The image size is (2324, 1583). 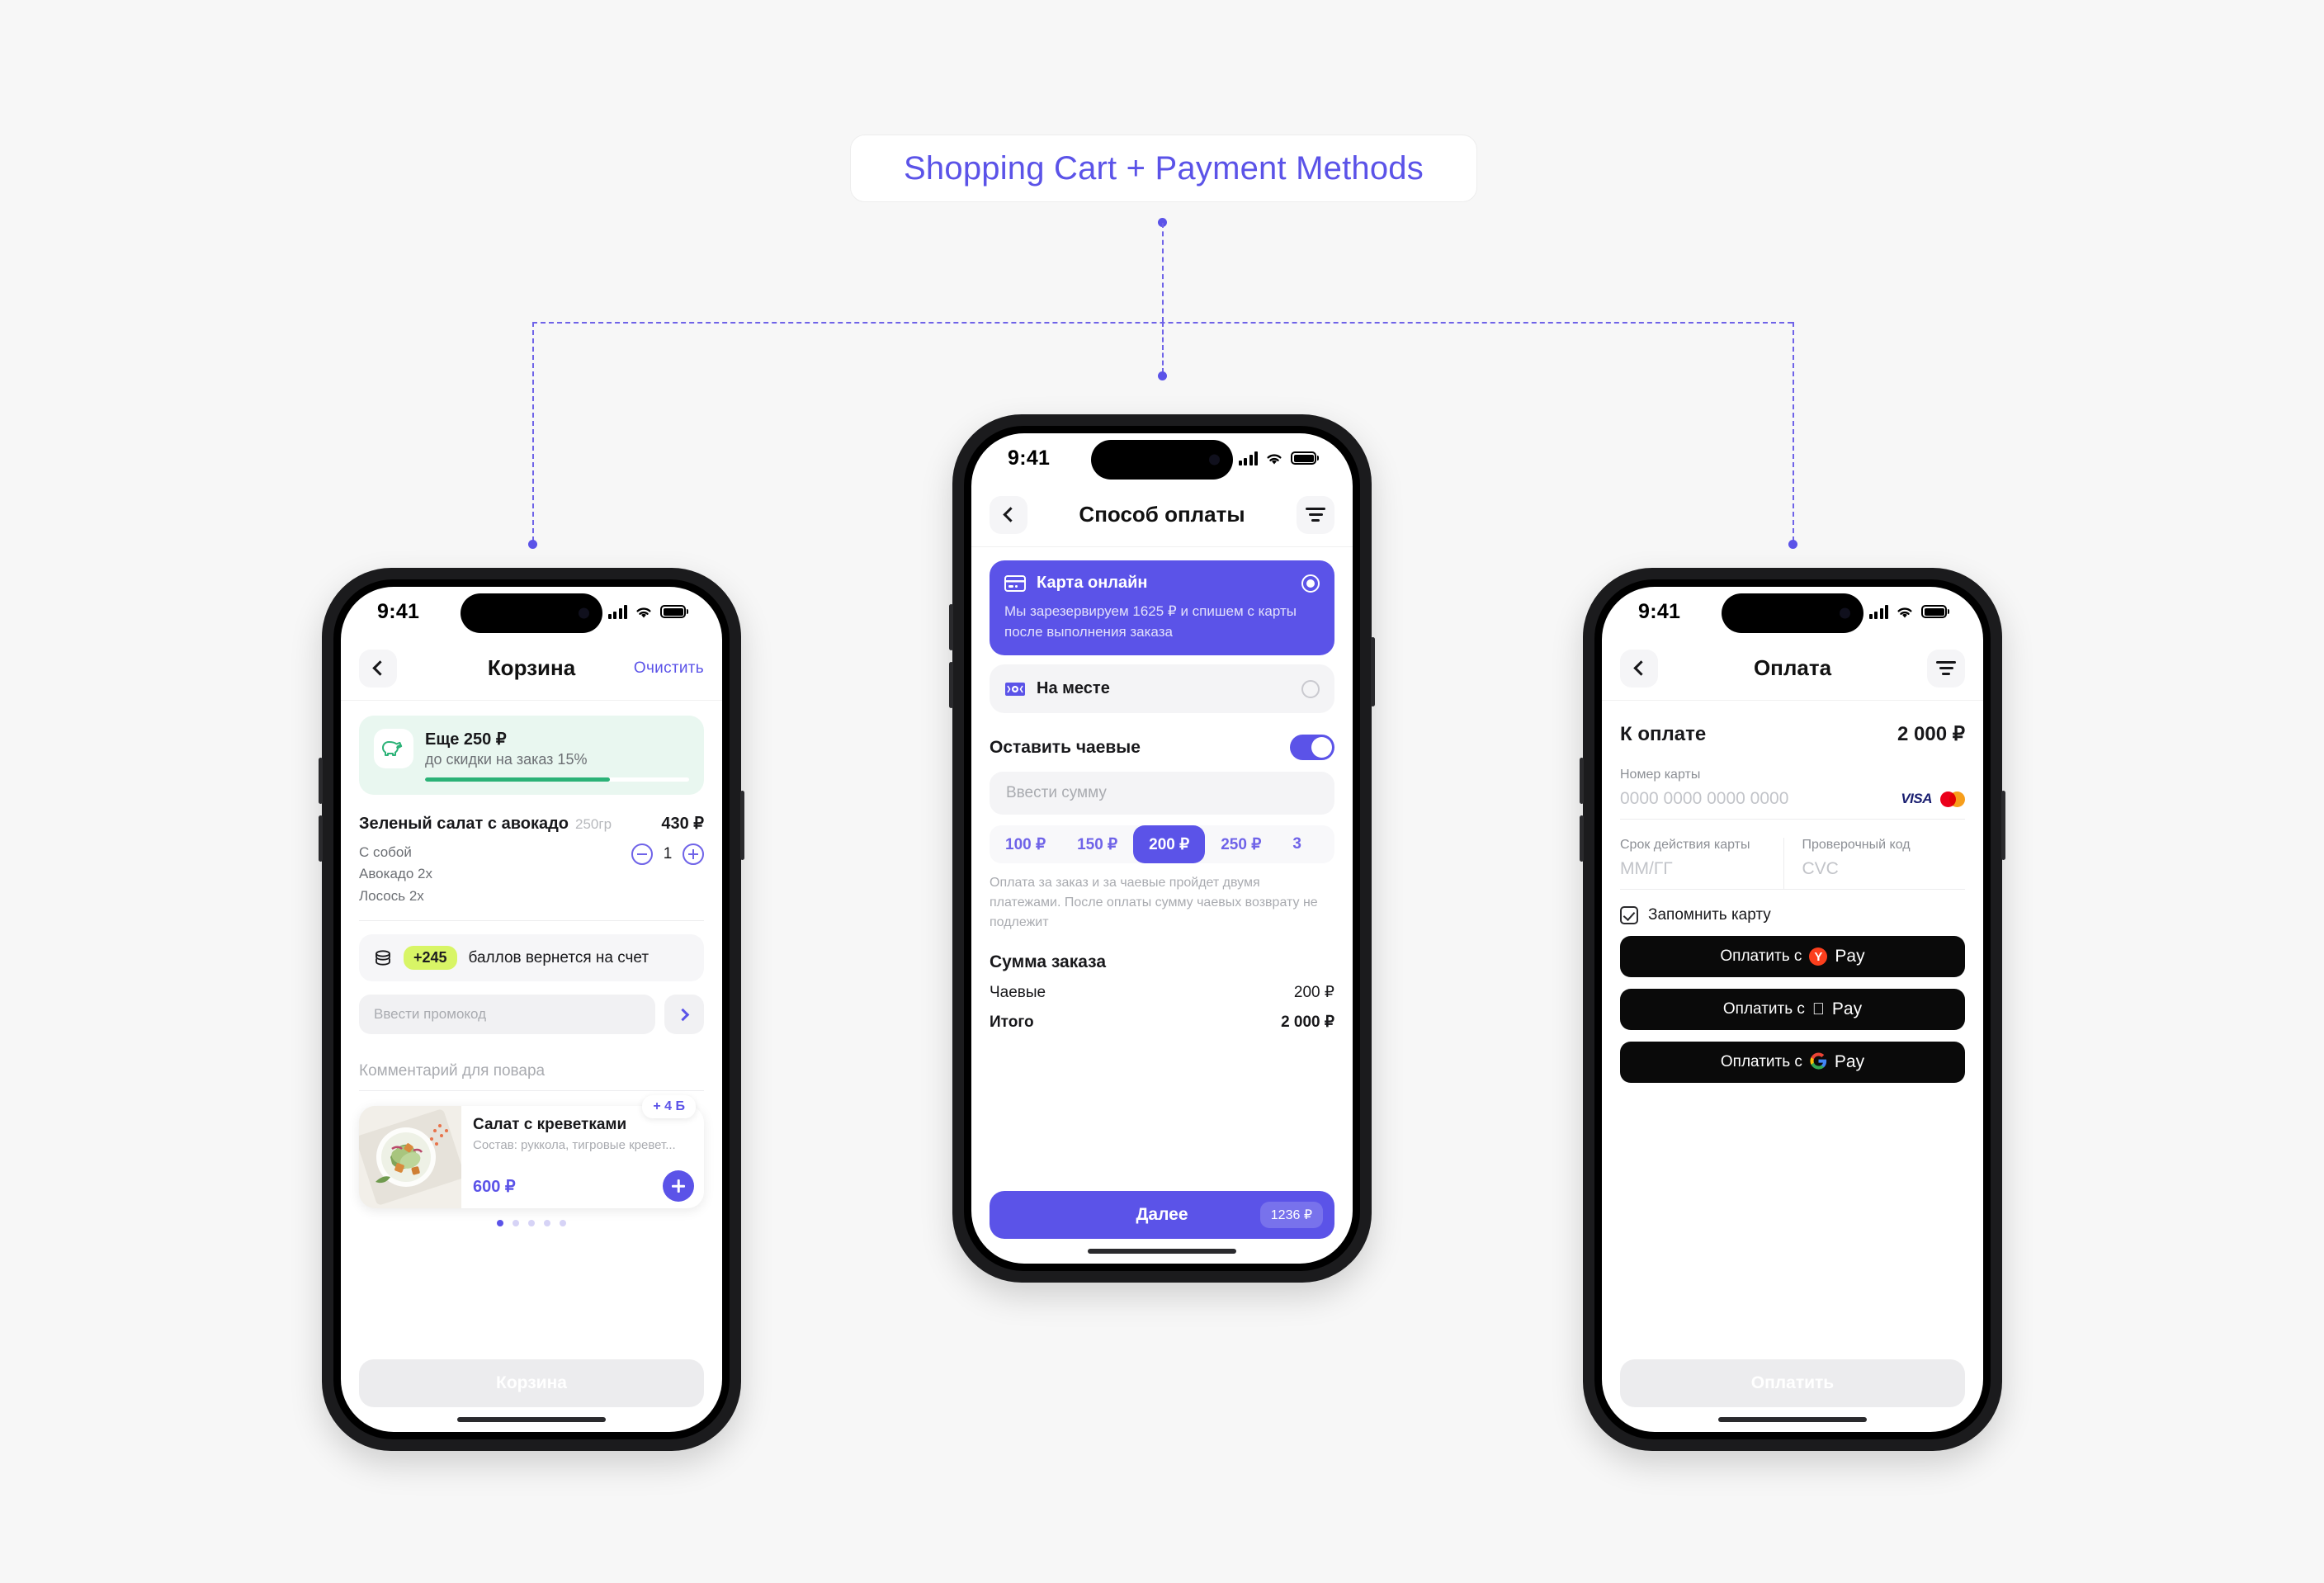 What do you see at coordinates (531, 921) in the screenshot?
I see `divider` at bounding box center [531, 921].